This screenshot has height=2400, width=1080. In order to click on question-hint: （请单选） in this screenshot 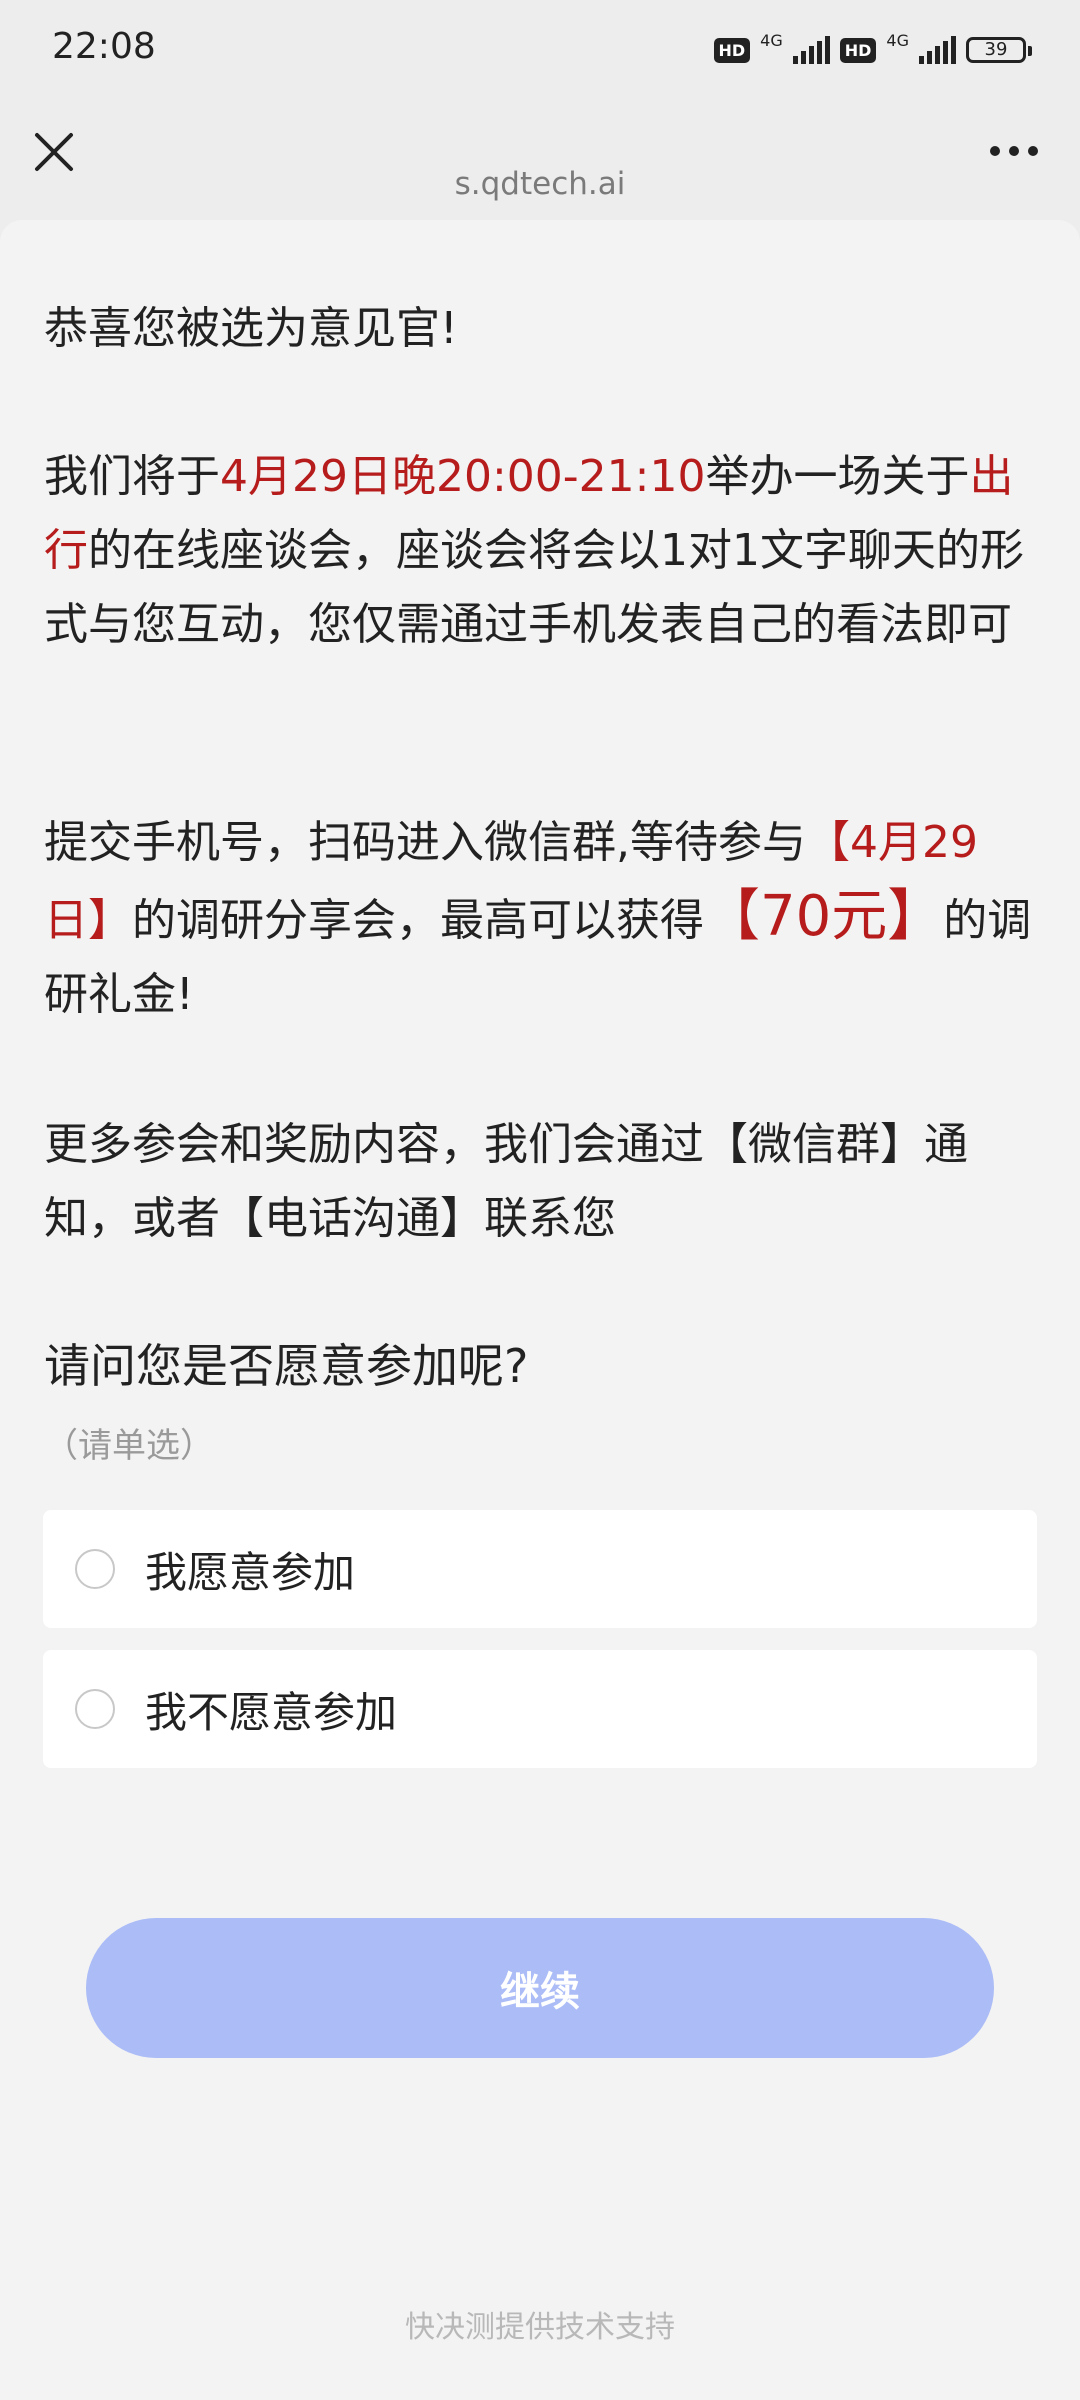, I will do `click(129, 1446)`.